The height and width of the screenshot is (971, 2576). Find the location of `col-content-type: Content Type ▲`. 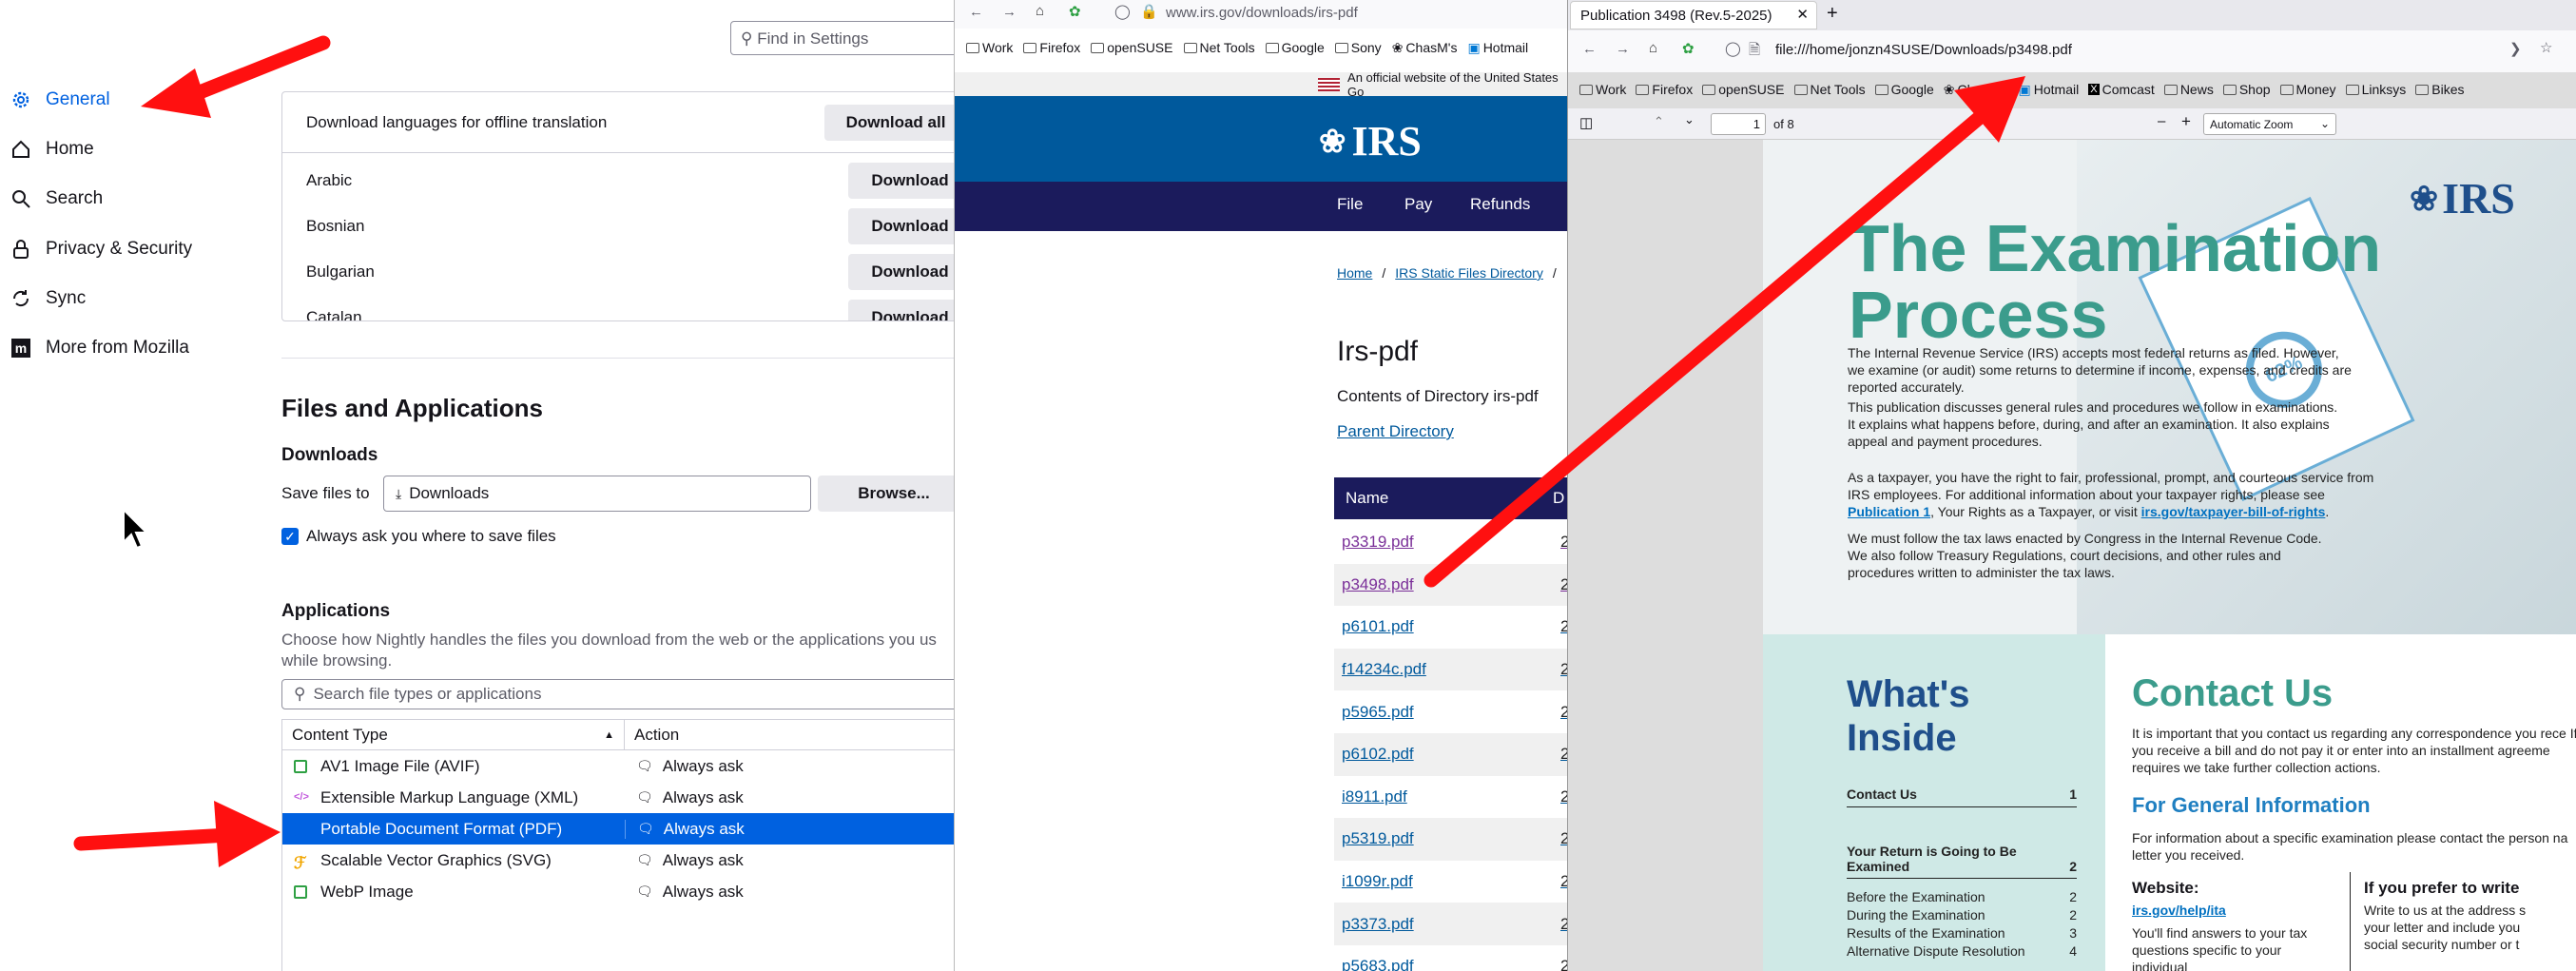

col-content-type: Content Type ▲ is located at coordinates (453, 735).